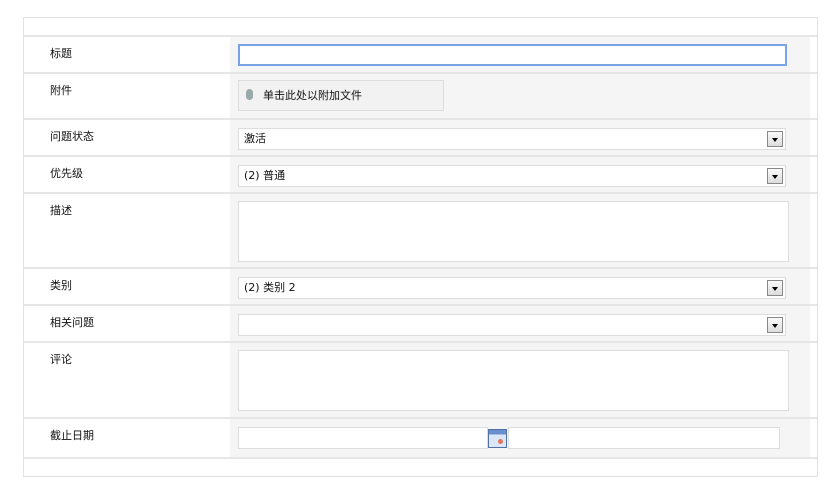 The image size is (830, 487). Describe the element at coordinates (61, 90) in the screenshot. I see `attachment-label: 附件` at that location.